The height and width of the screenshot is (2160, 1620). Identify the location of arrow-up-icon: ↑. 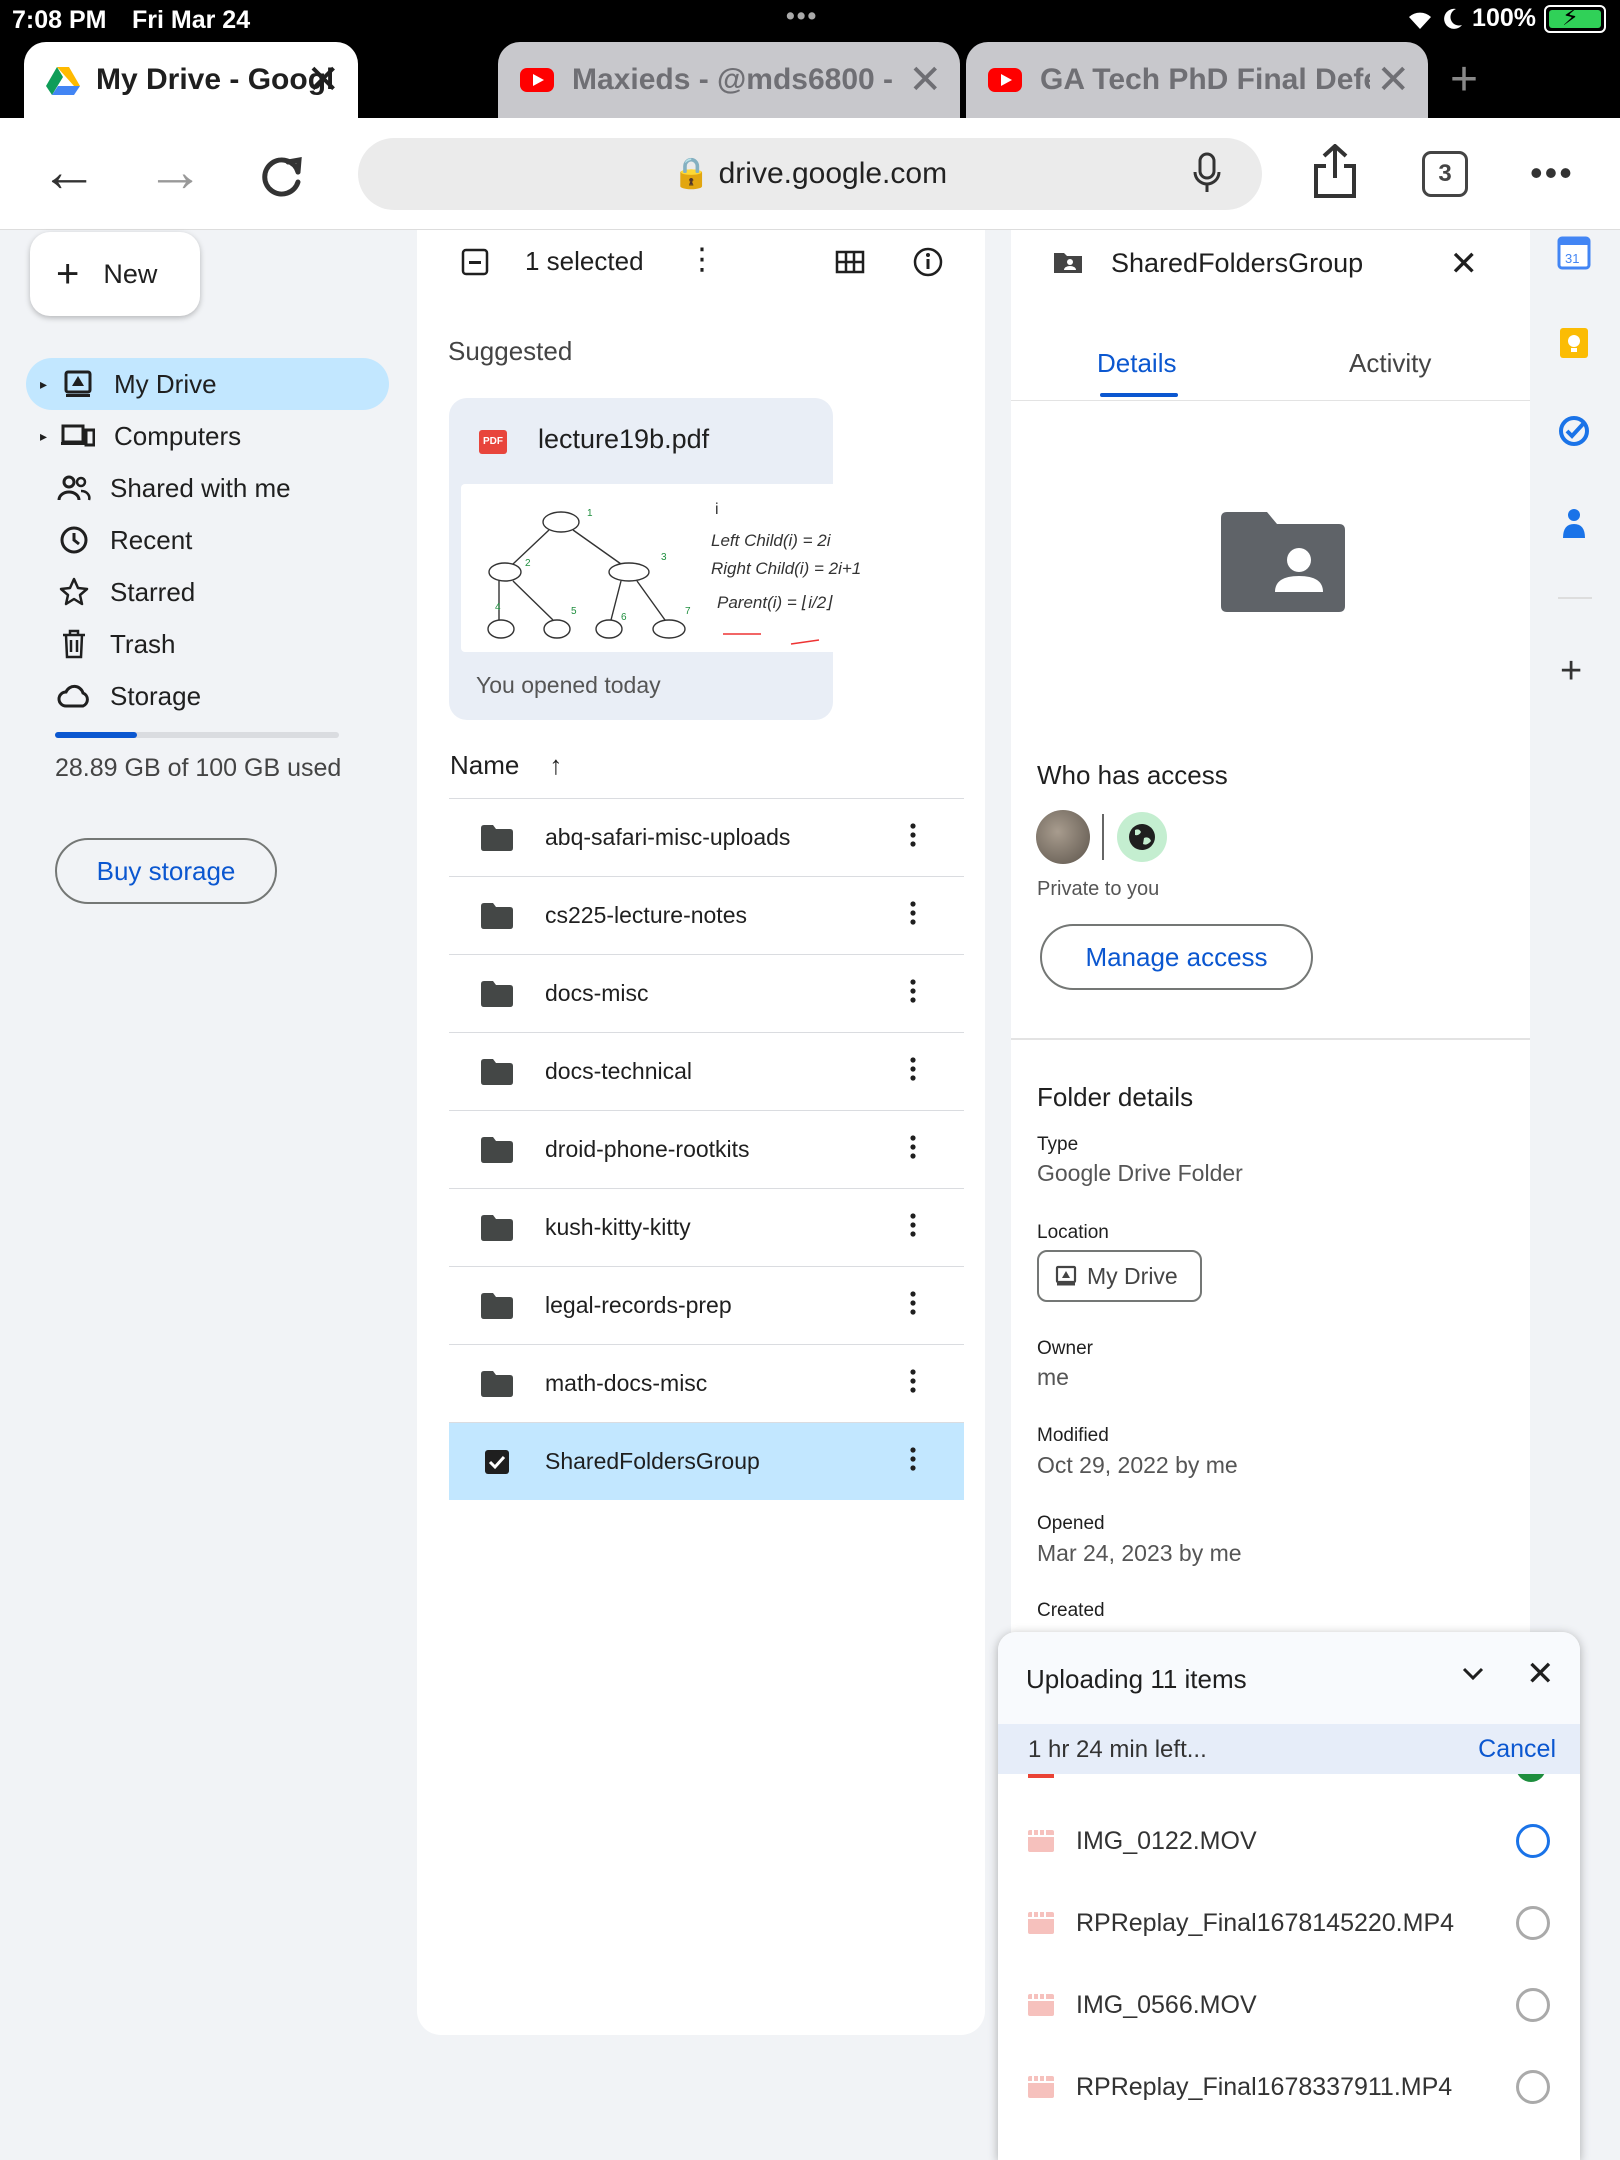
(555, 765).